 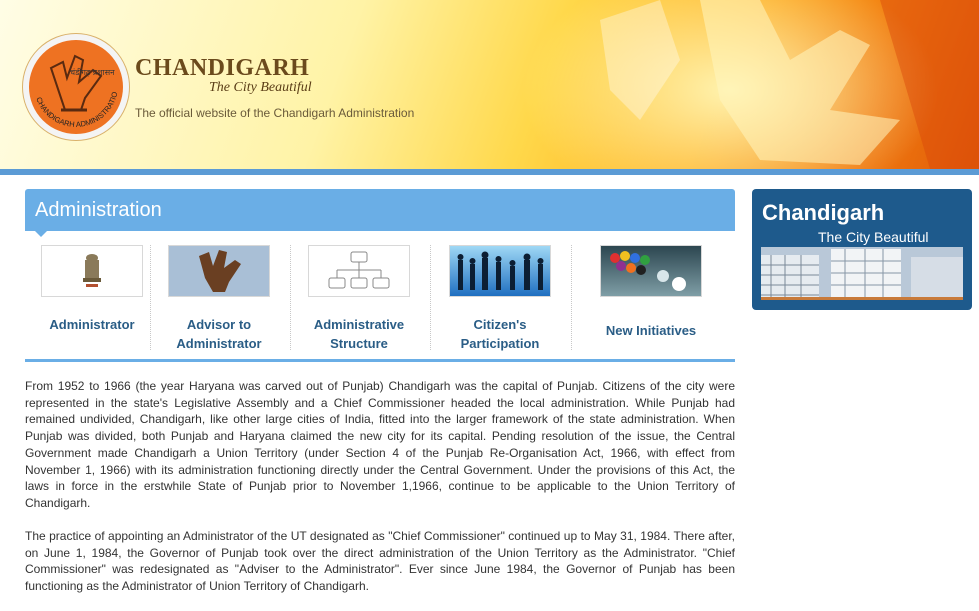 I want to click on card-divider, so click(x=571, y=297).